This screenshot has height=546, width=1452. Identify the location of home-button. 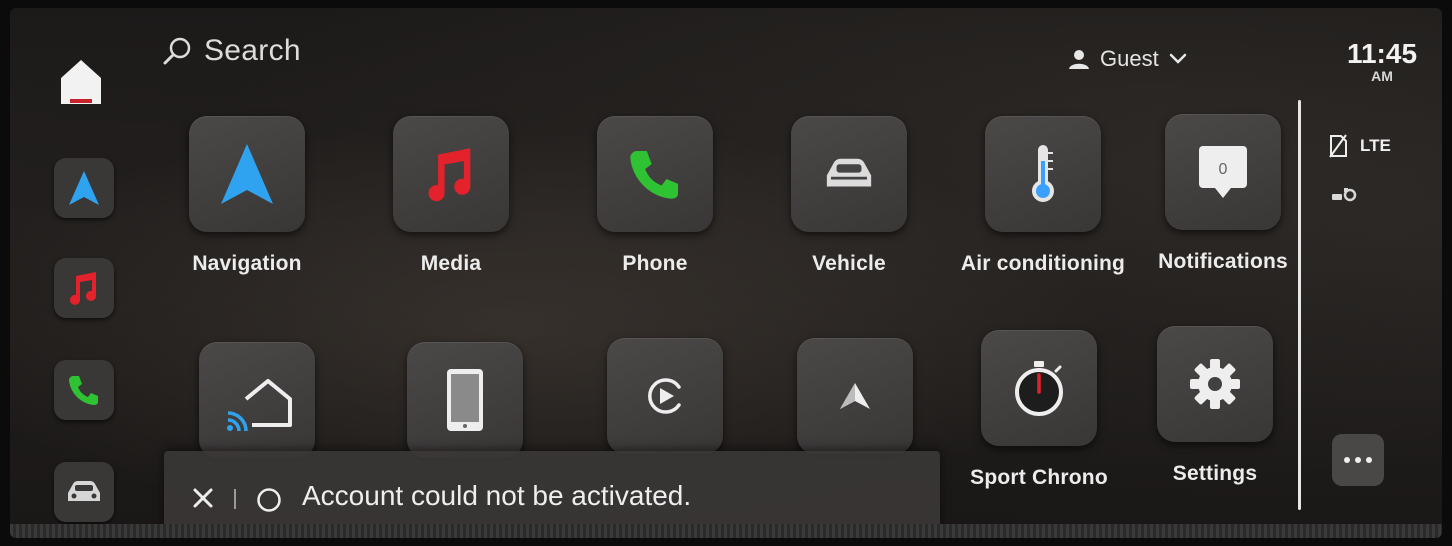
(81, 80).